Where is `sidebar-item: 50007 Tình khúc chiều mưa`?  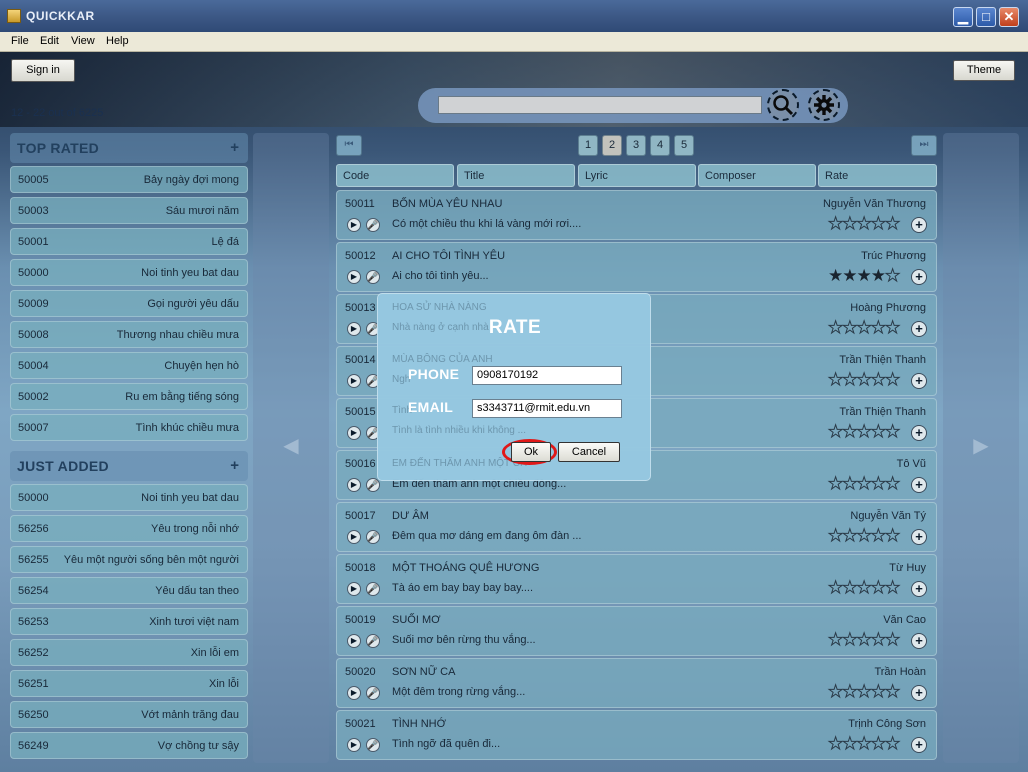
sidebar-item: 50007 Tình khúc chiều mưa is located at coordinates (129, 427).